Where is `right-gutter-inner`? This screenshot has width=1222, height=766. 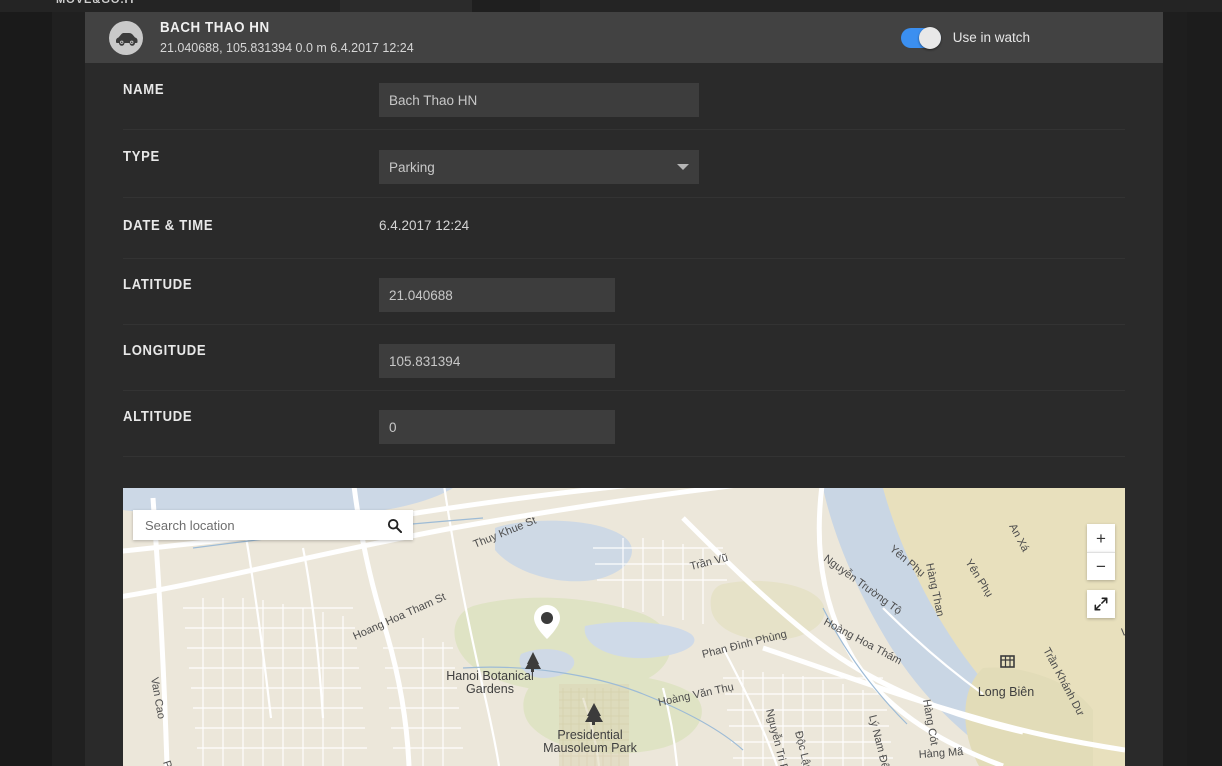
right-gutter-inner is located at coordinates (1204, 389).